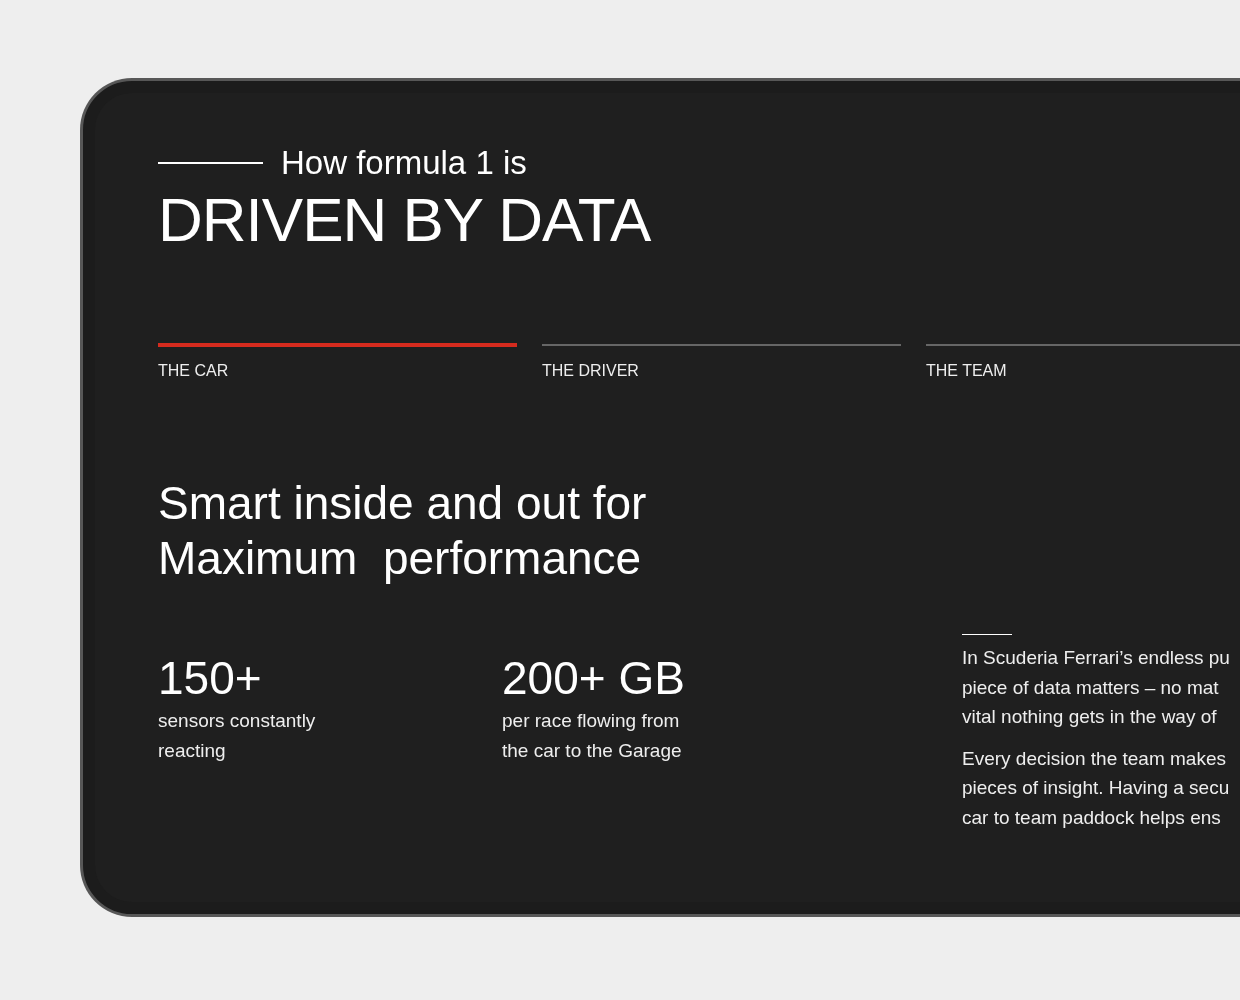  What do you see at coordinates (721, 362) in the screenshot?
I see `tab: THE DRIVER` at bounding box center [721, 362].